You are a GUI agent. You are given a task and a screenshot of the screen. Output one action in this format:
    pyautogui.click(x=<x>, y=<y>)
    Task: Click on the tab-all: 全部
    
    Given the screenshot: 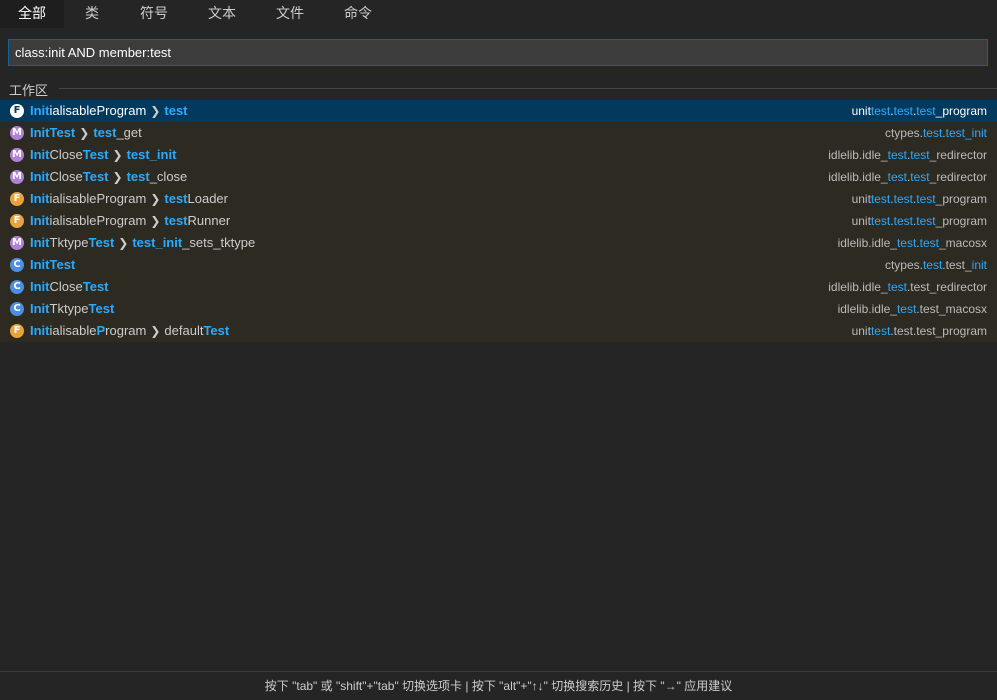 What is the action you would take?
    pyautogui.click(x=32, y=14)
    